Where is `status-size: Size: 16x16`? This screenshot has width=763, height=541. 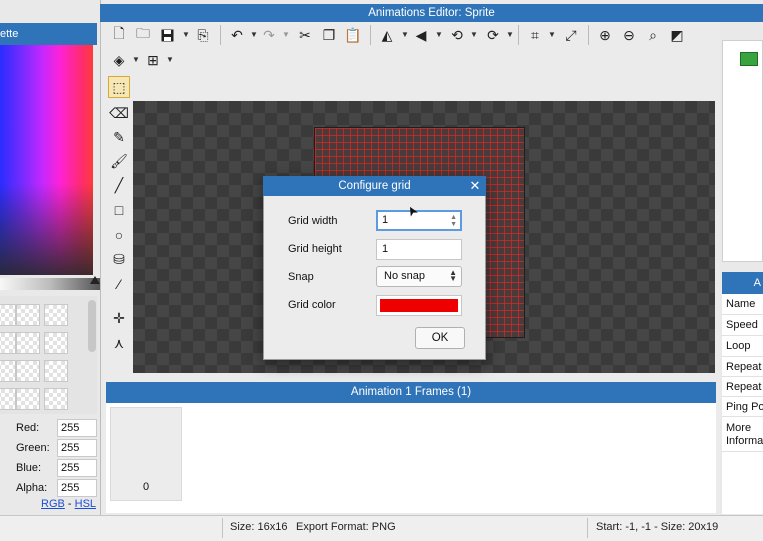
status-size: Size: 16x16 is located at coordinates (259, 527).